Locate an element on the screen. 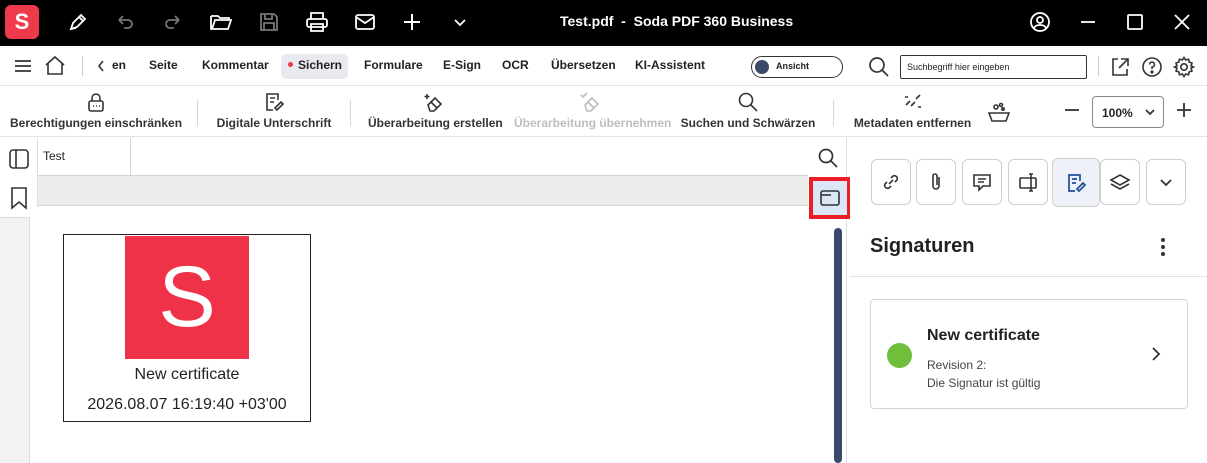 This screenshot has width=1207, height=463. menu-item-ocr: OCR is located at coordinates (515, 65).